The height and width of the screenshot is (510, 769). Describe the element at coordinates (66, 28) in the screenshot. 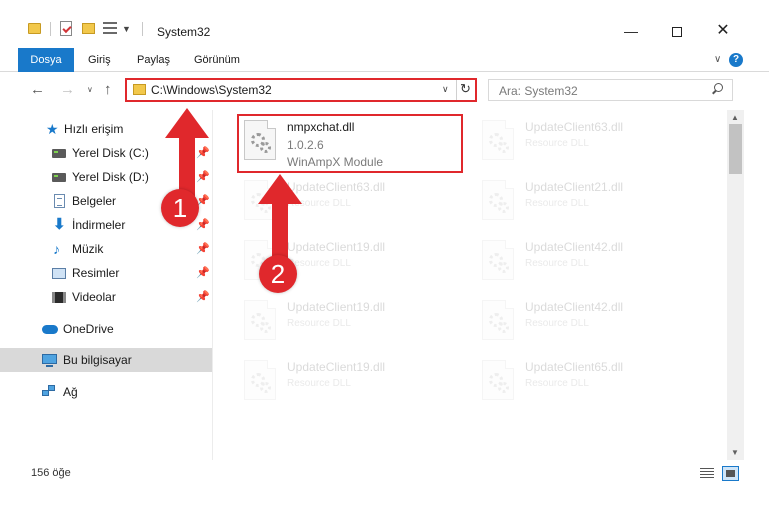

I see `properties-icon` at that location.